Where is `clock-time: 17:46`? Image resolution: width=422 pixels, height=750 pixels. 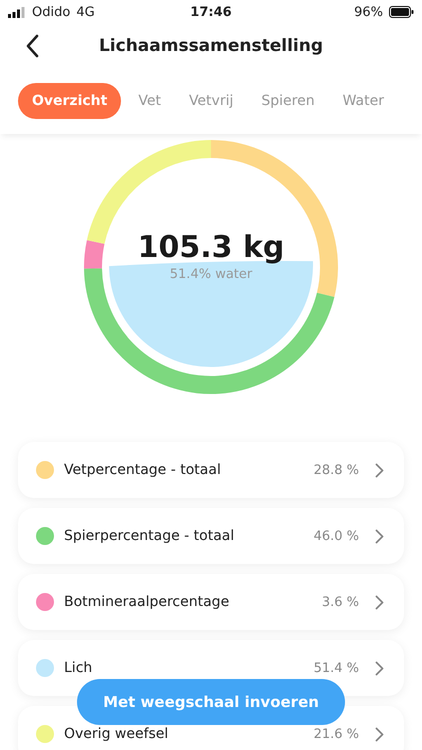
clock-time: 17:46 is located at coordinates (211, 12).